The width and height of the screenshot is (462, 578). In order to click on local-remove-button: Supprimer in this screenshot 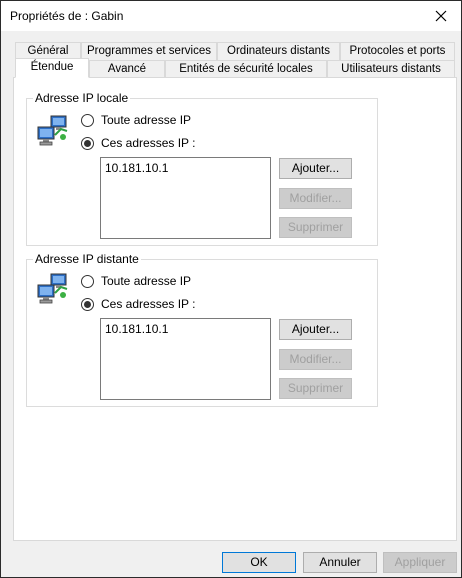, I will do `click(315, 227)`.